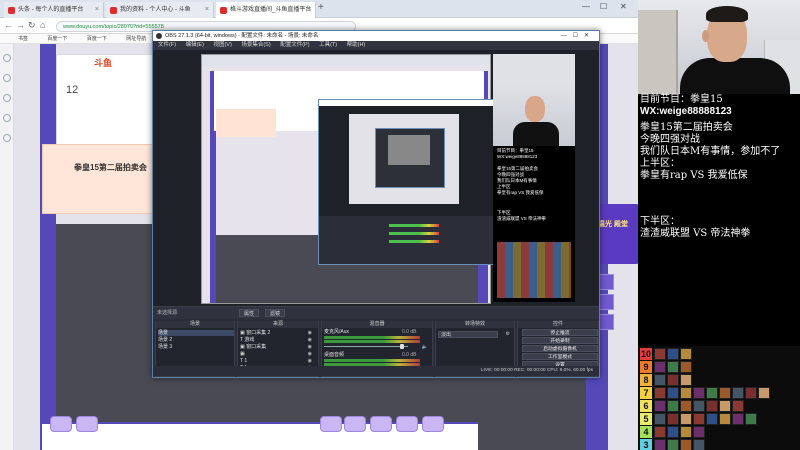  I want to click on browser-tab-label: 头条 - 每个人的直播平台, so click(51, 10).